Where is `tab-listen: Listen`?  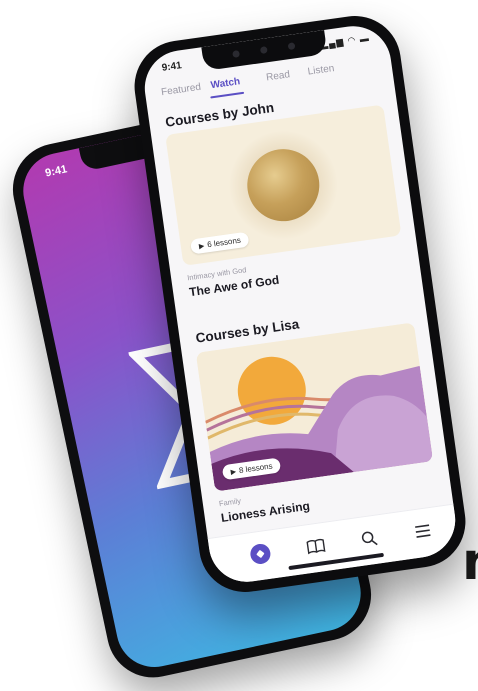 tab-listen: Listen is located at coordinates (321, 70).